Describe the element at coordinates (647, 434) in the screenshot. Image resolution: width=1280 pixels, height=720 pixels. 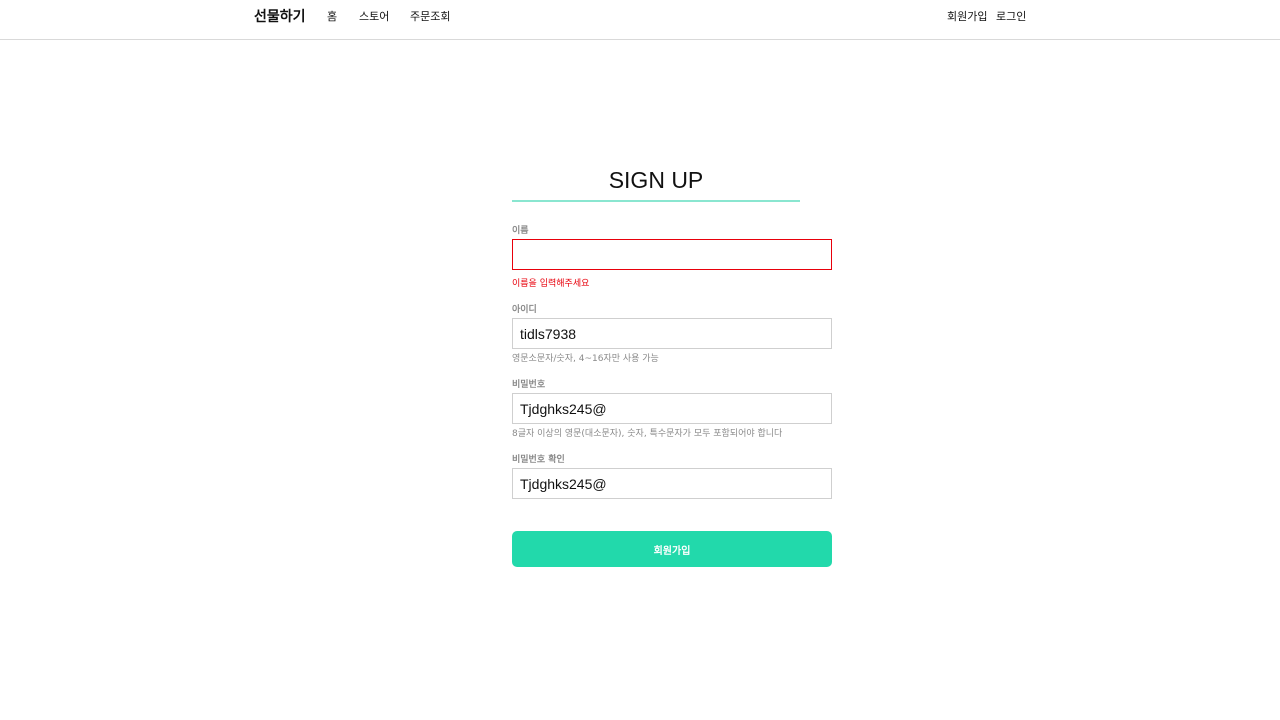
I see `password-hint: 8글자 이상의 영문(대소문자), 숫자, 특수문자가 모두 포함되어야 합니다` at that location.